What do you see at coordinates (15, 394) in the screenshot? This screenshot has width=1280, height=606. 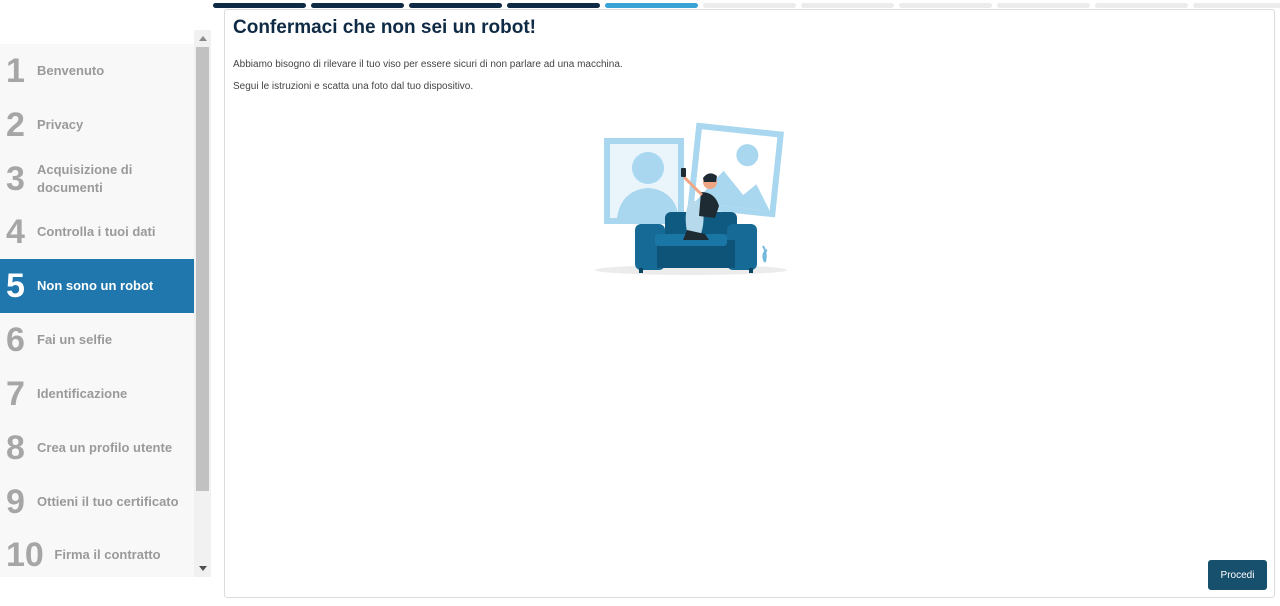 I see `step-number: 7` at bounding box center [15, 394].